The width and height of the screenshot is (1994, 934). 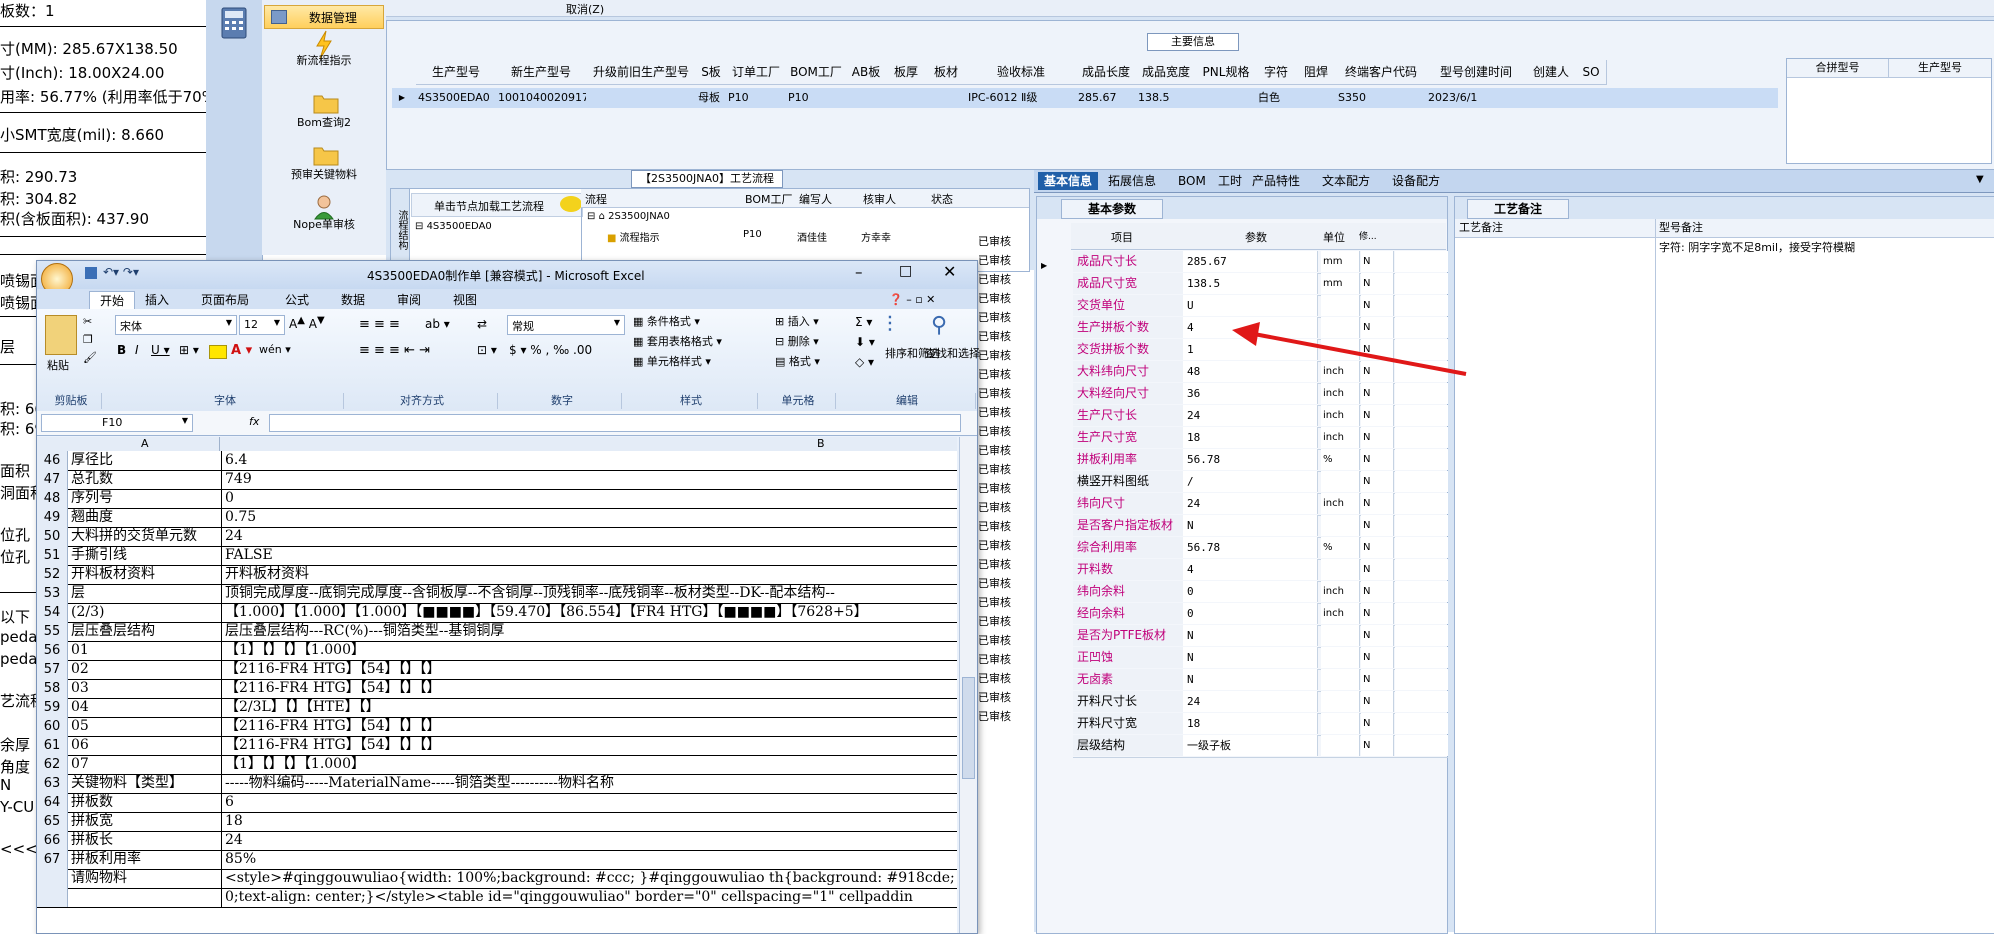 What do you see at coordinates (497, 860) in the screenshot?
I see `sheet-row: 67 拼板利用率 85%` at bounding box center [497, 860].